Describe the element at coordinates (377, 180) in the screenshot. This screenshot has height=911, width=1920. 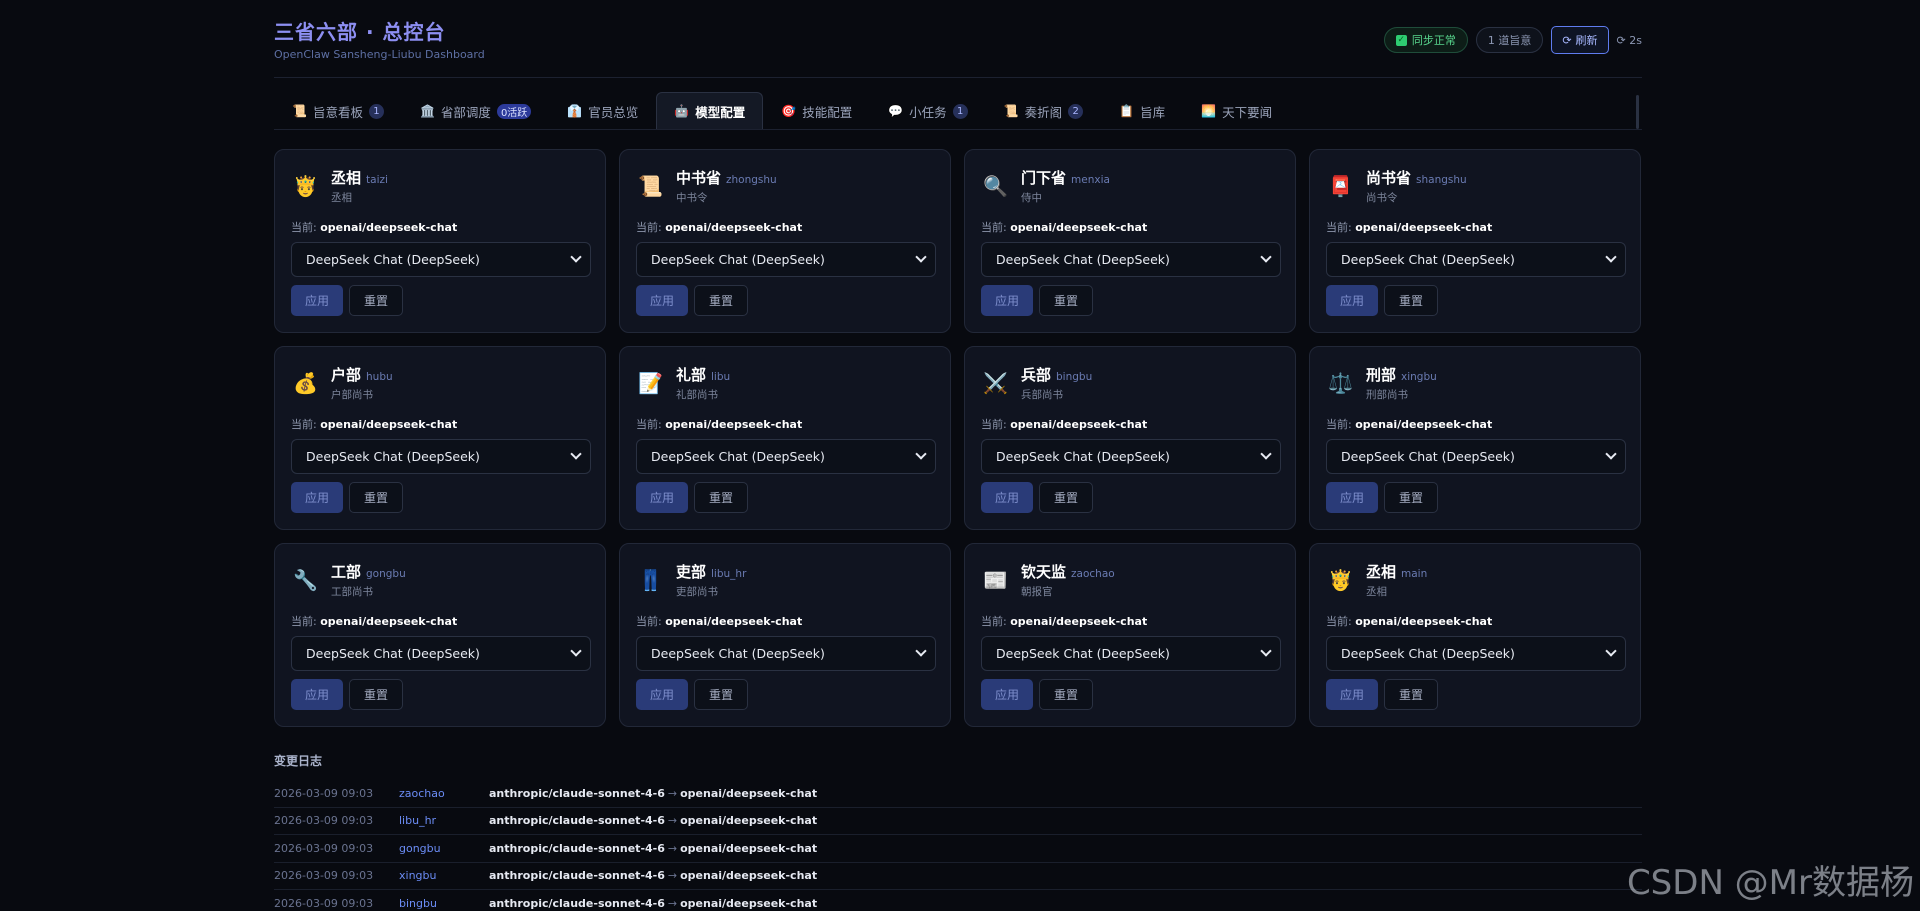
I see `agent-id: taizi` at that location.